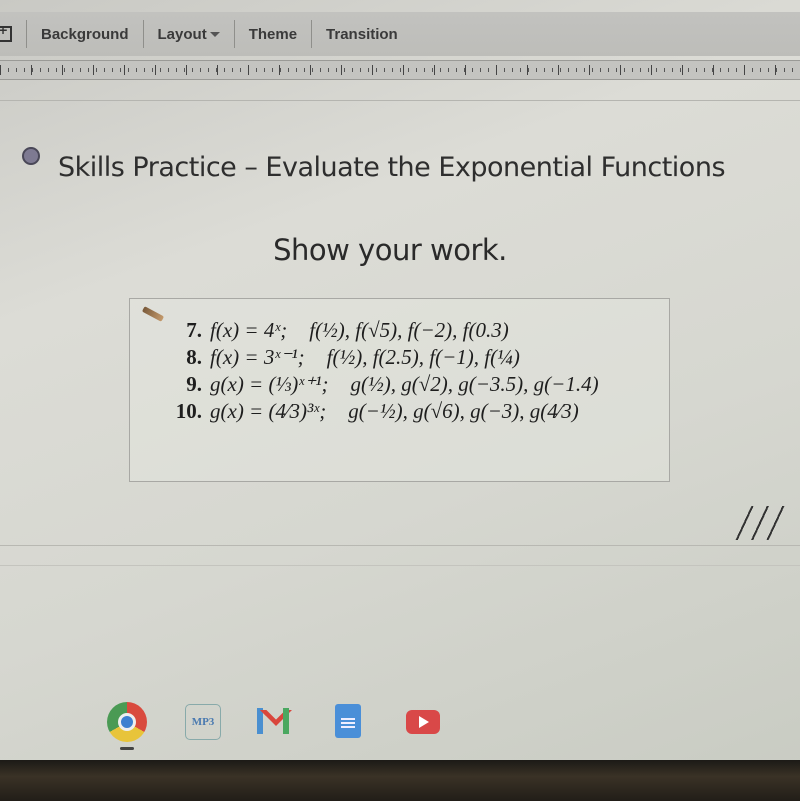 Image resolution: width=800 pixels, height=801 pixels. I want to click on slide-top-edge, so click(400, 100).